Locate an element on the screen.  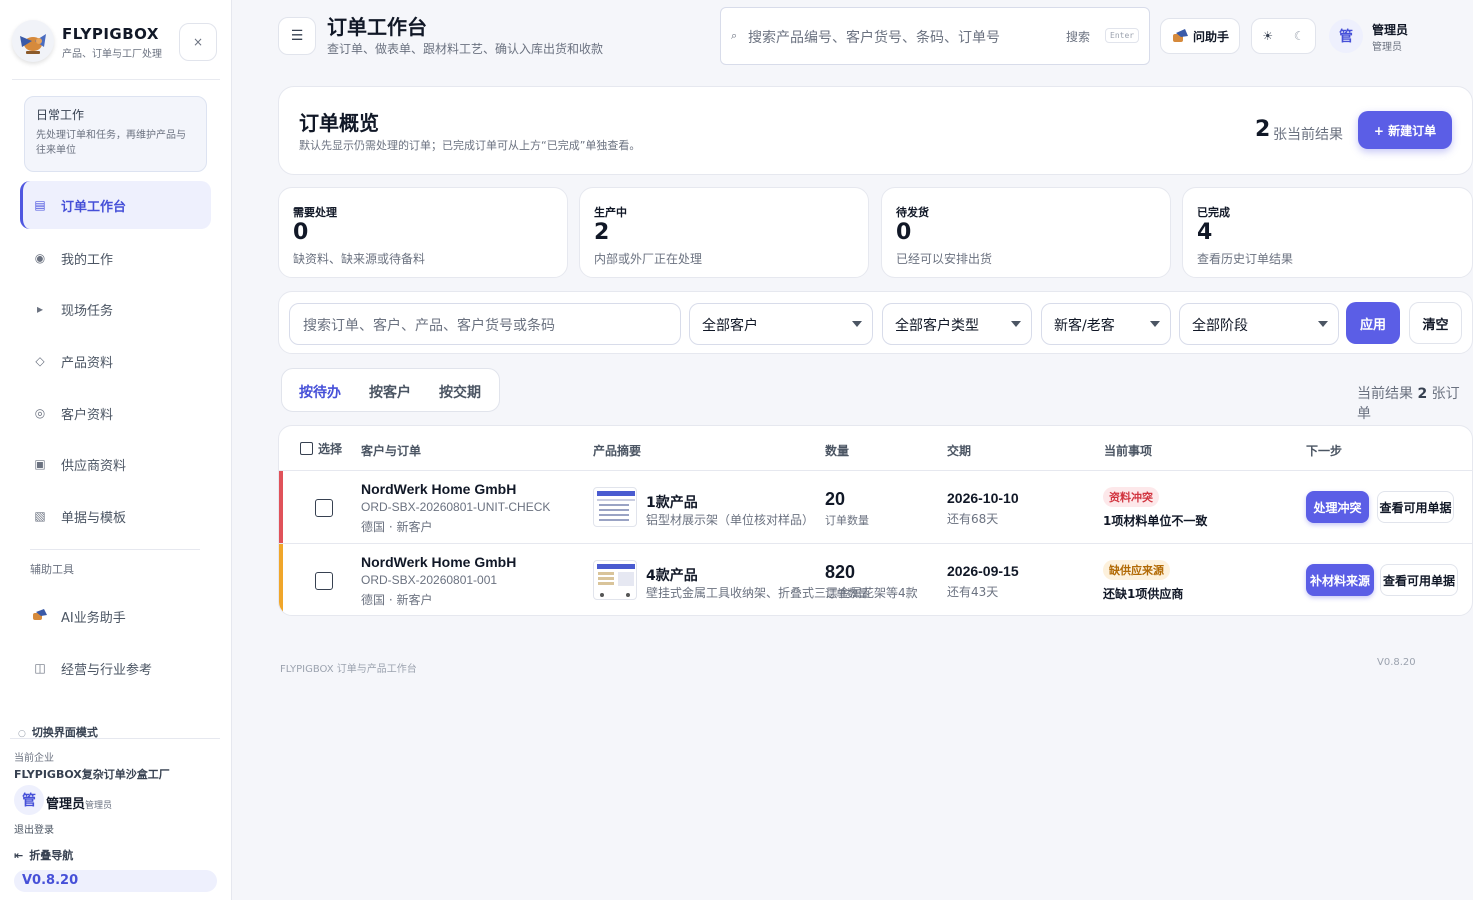
logout-link: 退出登录 is located at coordinates (34, 828).